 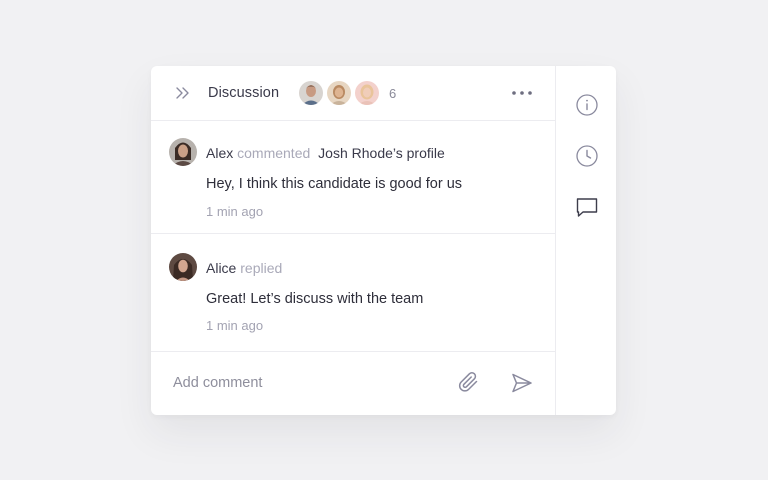 What do you see at coordinates (585, 240) in the screenshot?
I see `side-toolbar` at bounding box center [585, 240].